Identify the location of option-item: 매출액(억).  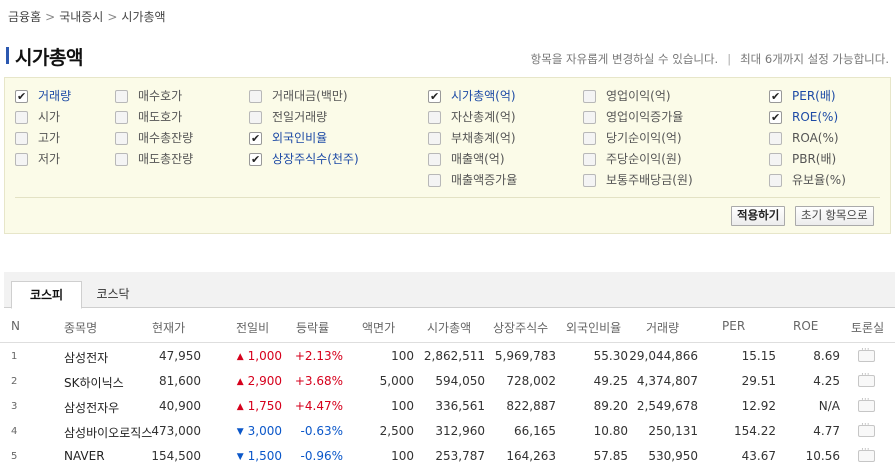
(472, 159).